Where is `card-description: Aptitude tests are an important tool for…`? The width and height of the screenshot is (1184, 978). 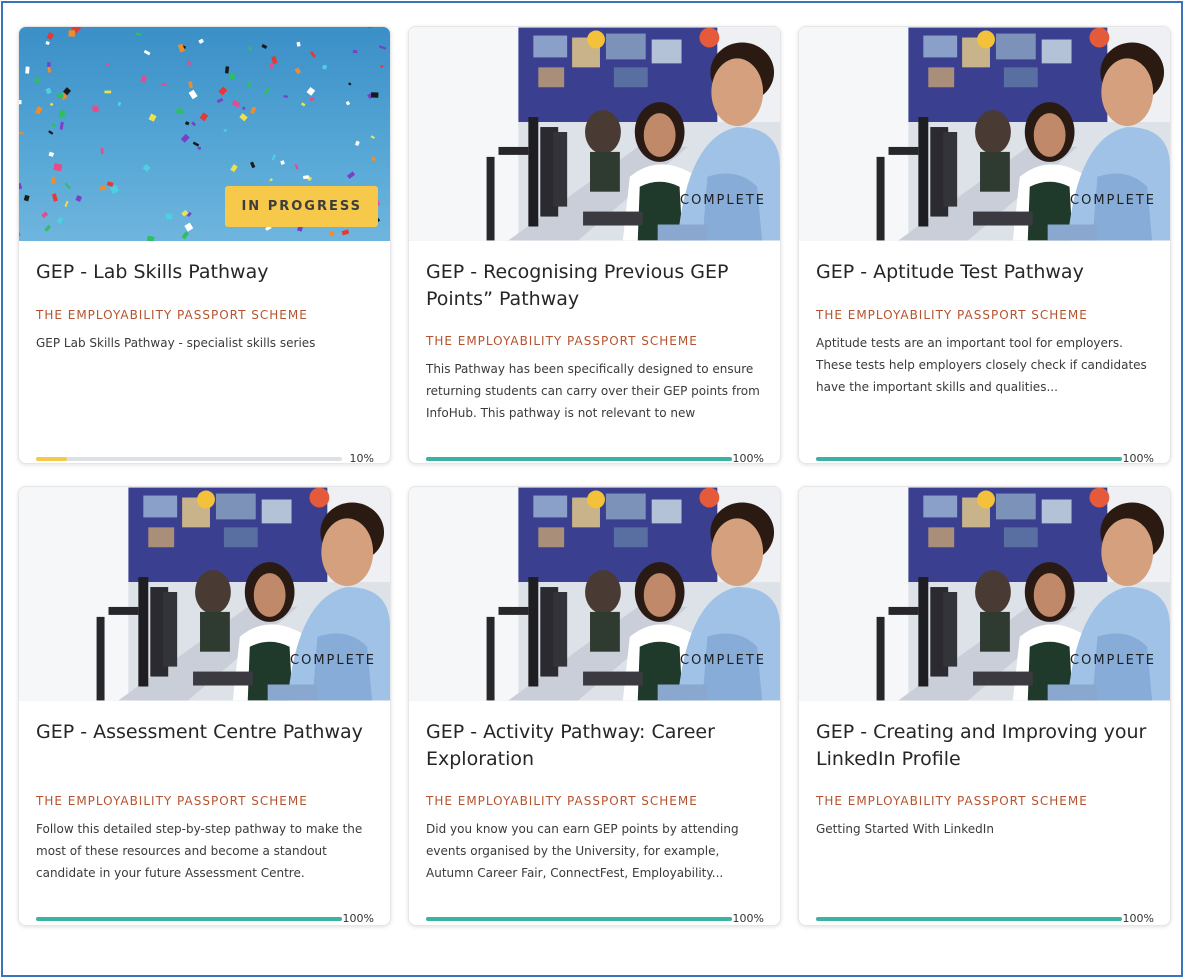 card-description: Aptitude tests are an important tool for… is located at coordinates (981, 365).